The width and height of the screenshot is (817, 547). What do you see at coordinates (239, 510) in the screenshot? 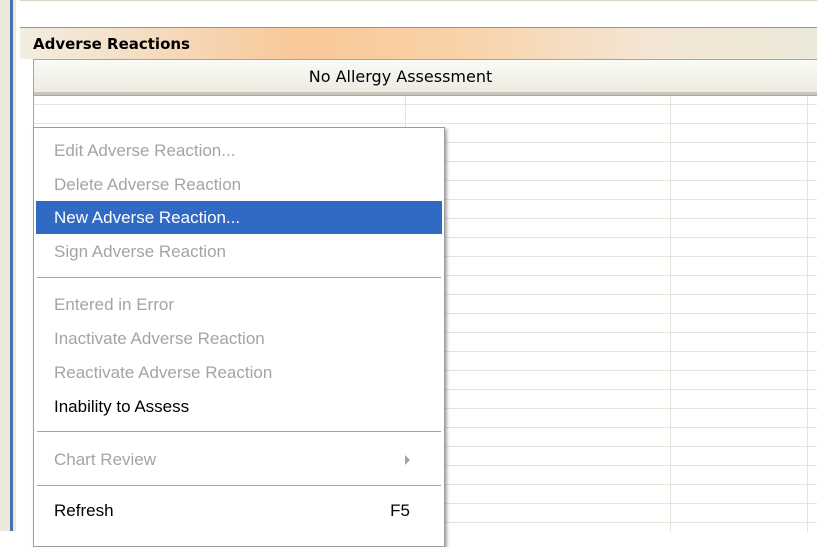
I see `menu-item-refresh: Refresh F5` at bounding box center [239, 510].